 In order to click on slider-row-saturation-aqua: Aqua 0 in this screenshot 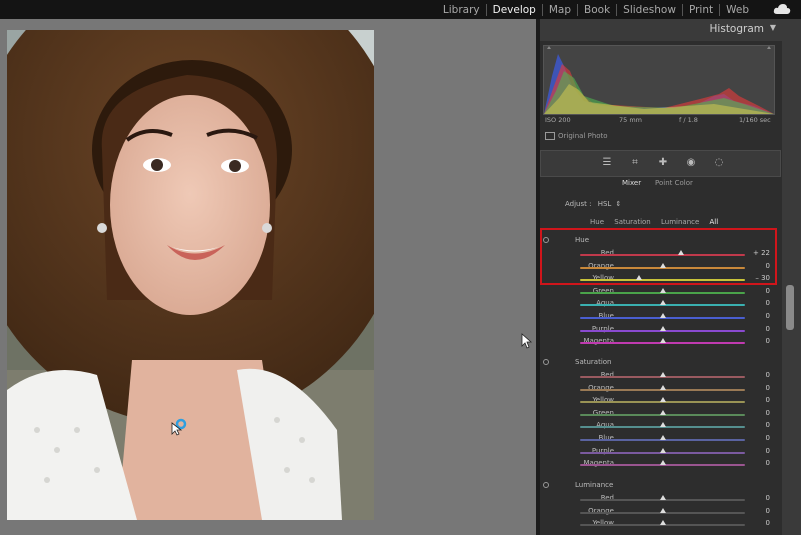, I will do `click(660, 427)`.